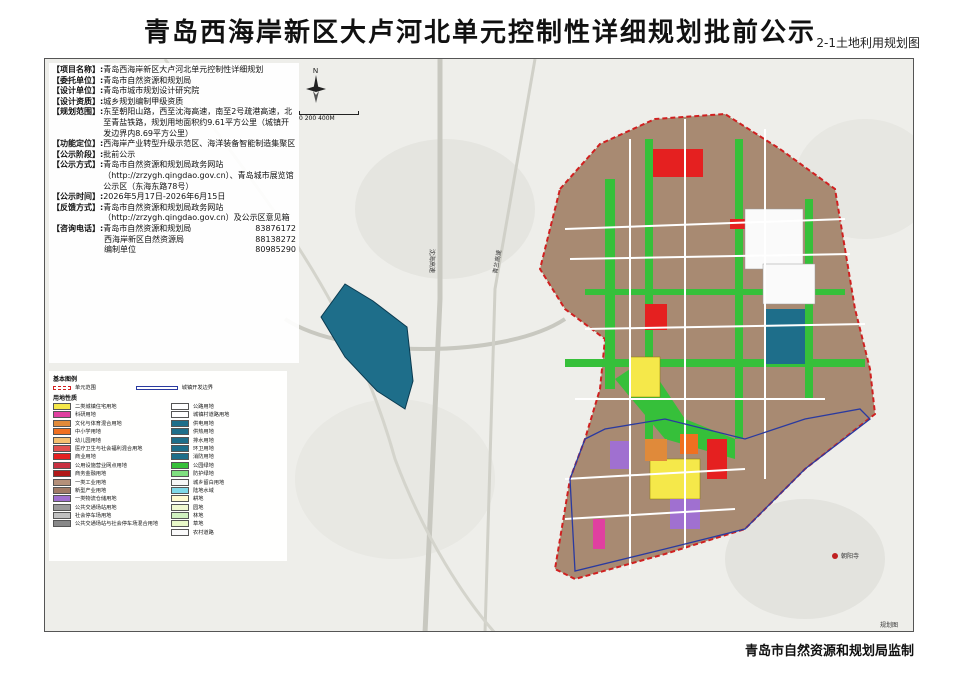 This screenshot has height=679, width=960. I want to click on legend-label: 农村道路, so click(203, 532).